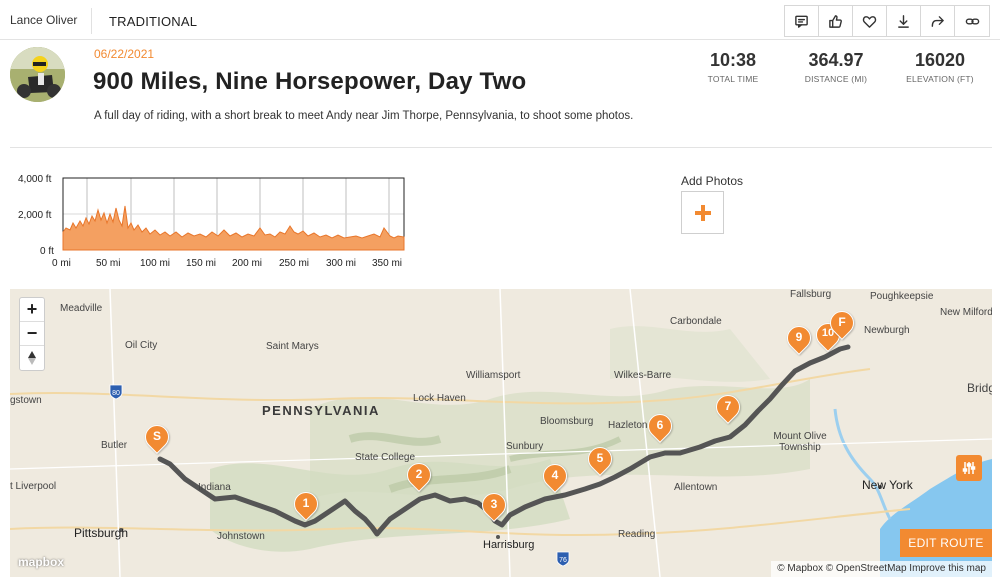 This screenshot has height=582, width=1000. I want to click on route-marker-finish: F, so click(842, 323).